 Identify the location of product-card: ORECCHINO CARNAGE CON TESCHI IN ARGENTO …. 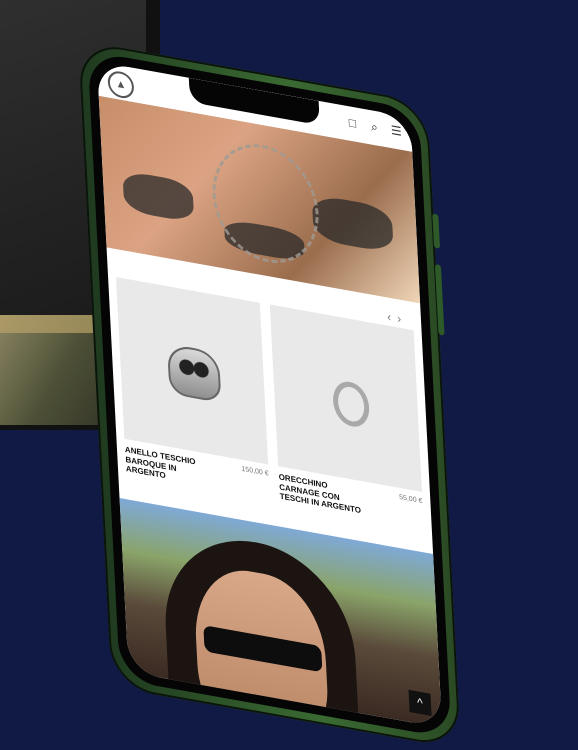
(347, 423).